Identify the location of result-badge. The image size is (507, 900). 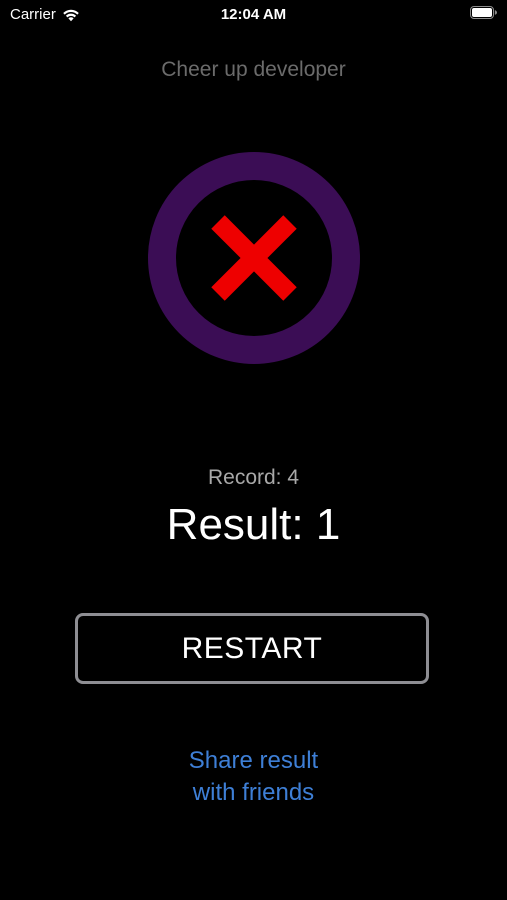
(254, 258).